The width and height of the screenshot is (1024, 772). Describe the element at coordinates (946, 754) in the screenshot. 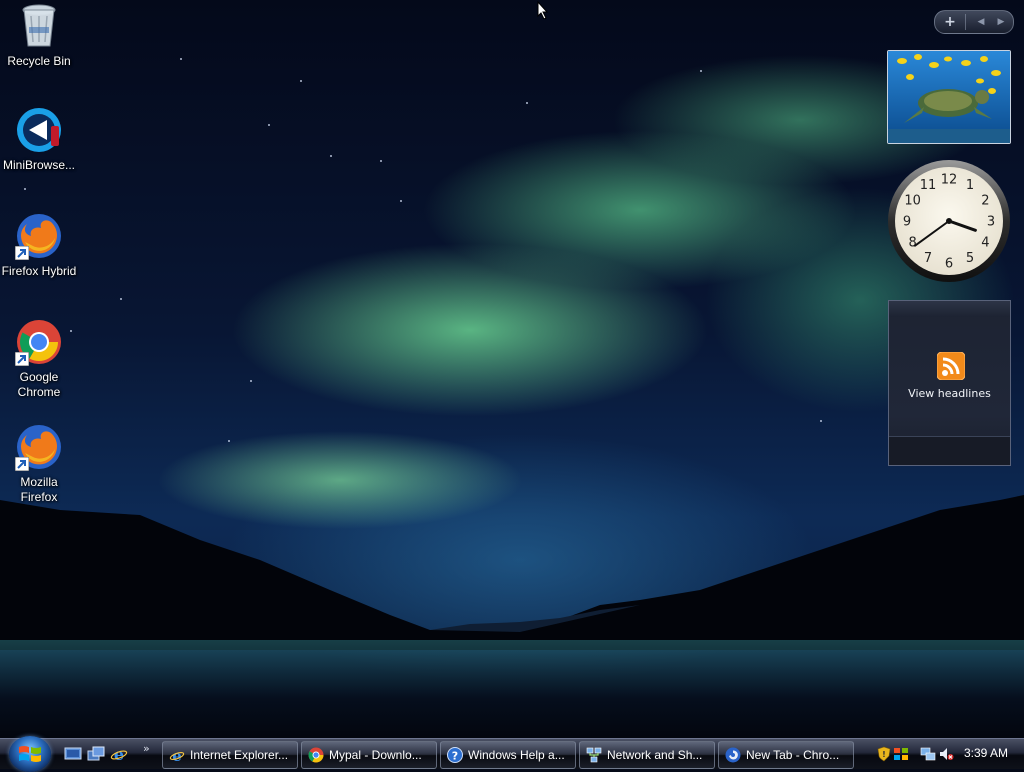

I see `volume-muted-icon` at that location.